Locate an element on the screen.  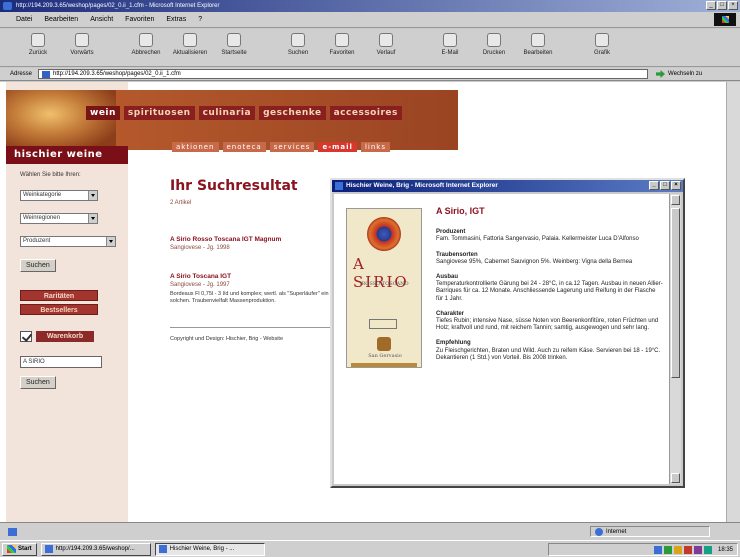
section-heading: Charakter is located at coordinates (450, 313).